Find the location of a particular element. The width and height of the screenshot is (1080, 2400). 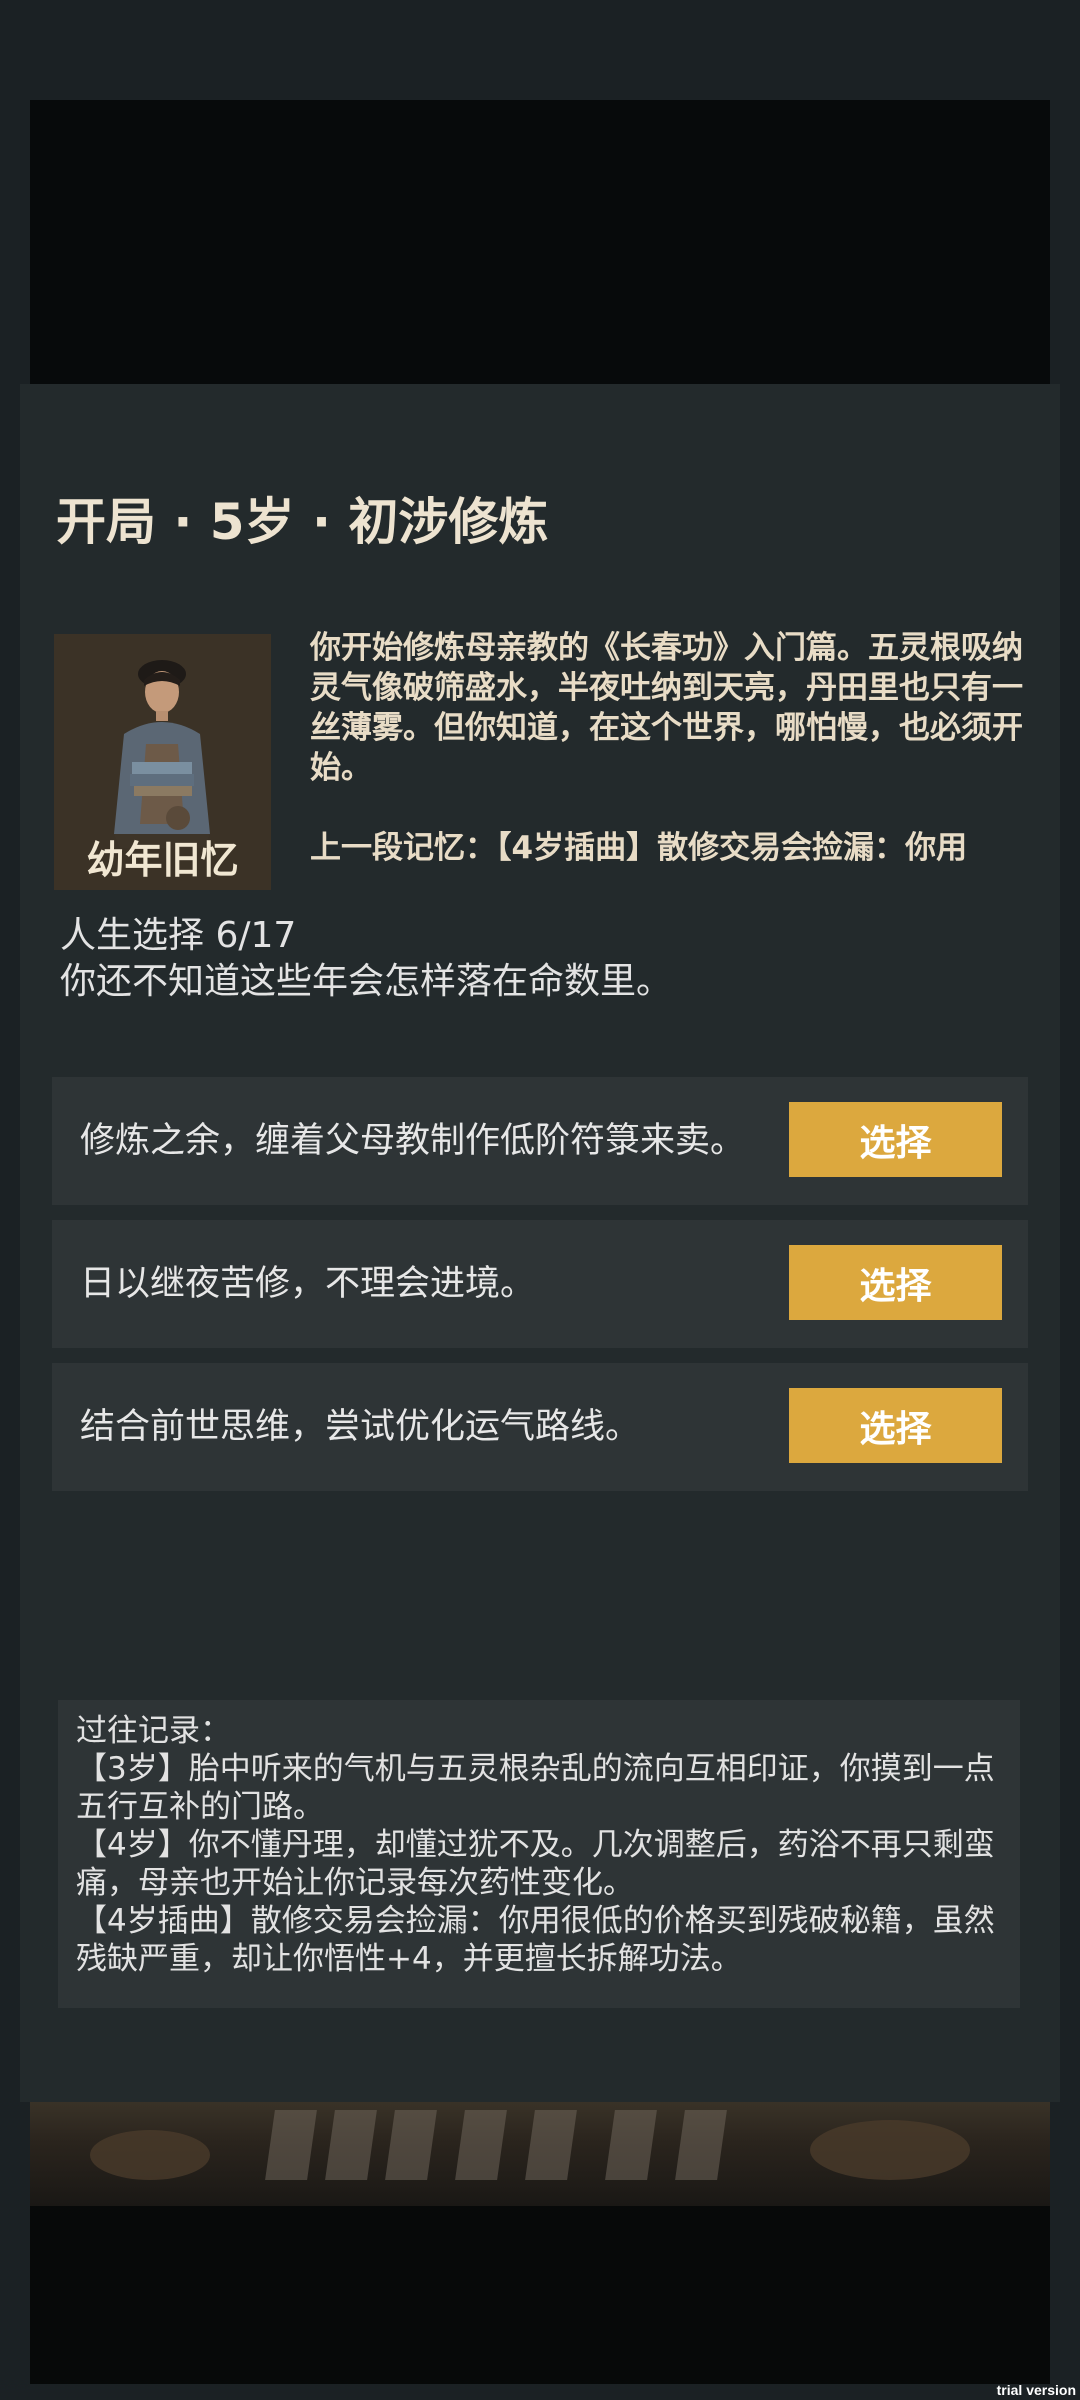

log-entry: 【3岁】胎中听来的气机与五灵根杂乱的流向互相印证，你摸到一点五行互补的门路。 is located at coordinates (535, 1788).